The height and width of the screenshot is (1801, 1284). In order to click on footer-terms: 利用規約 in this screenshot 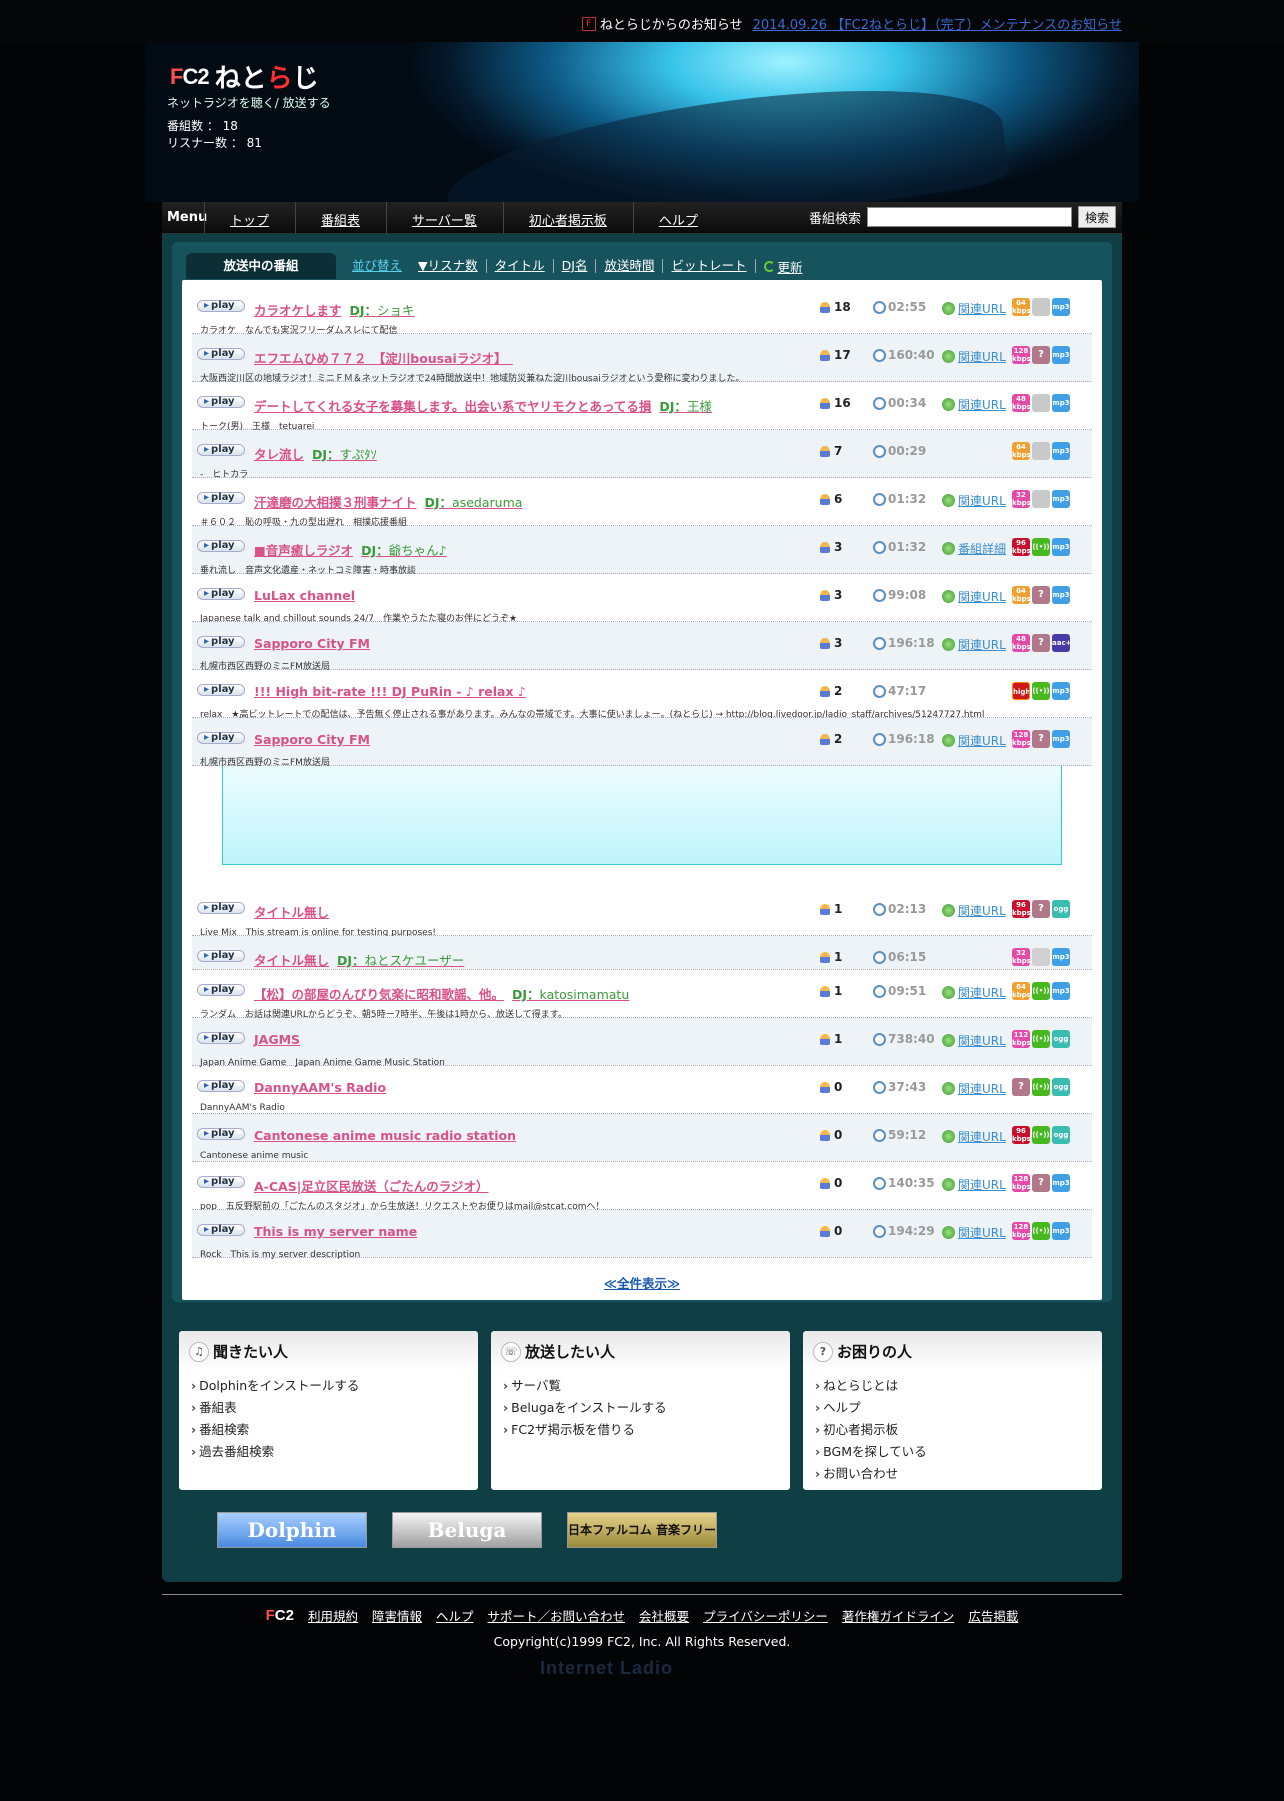, I will do `click(333, 1615)`.